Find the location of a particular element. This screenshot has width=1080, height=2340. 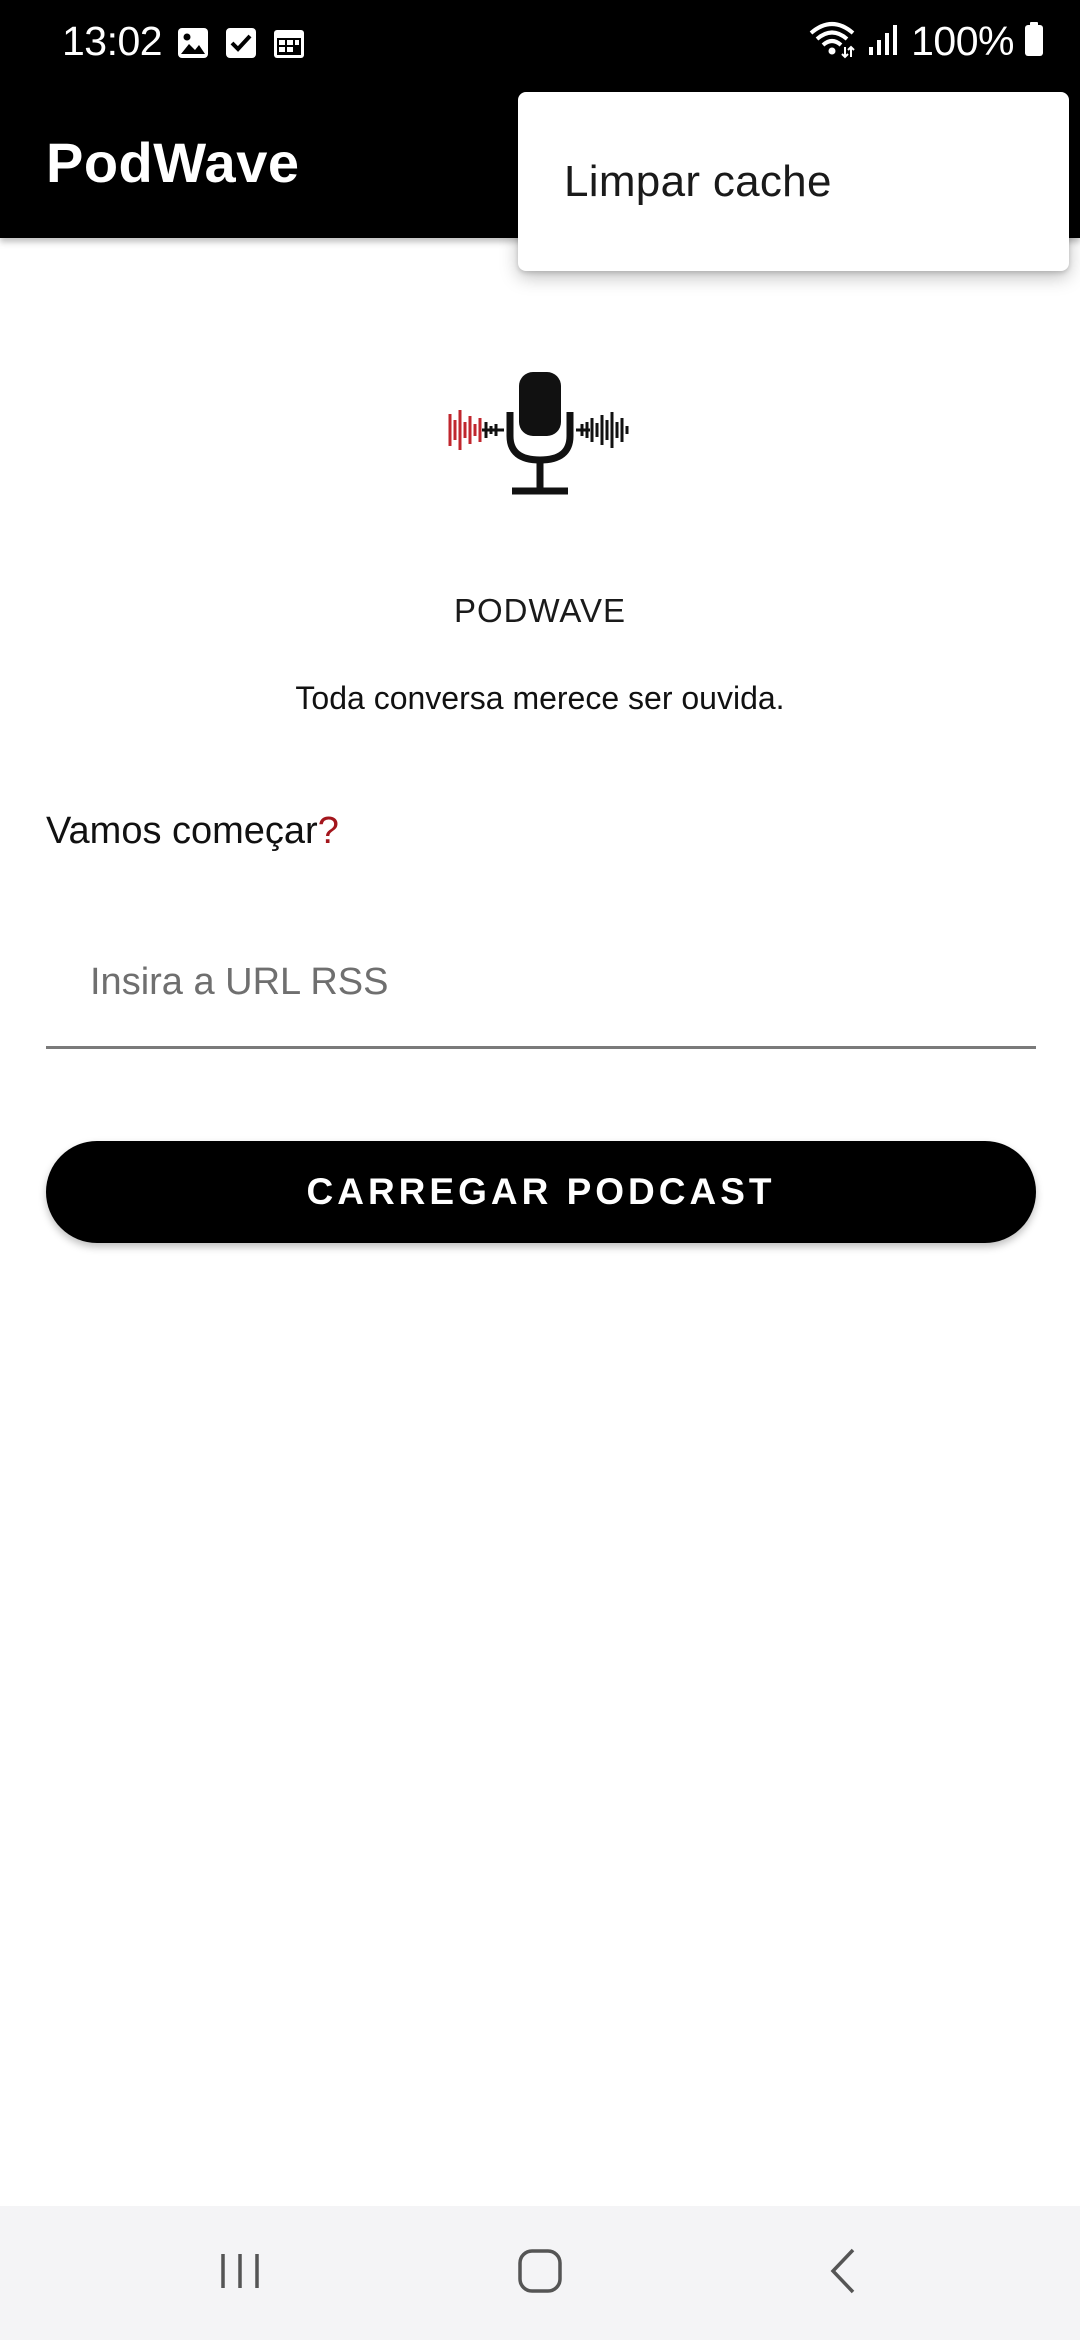

status-right-group: 100% is located at coordinates (925, 41).